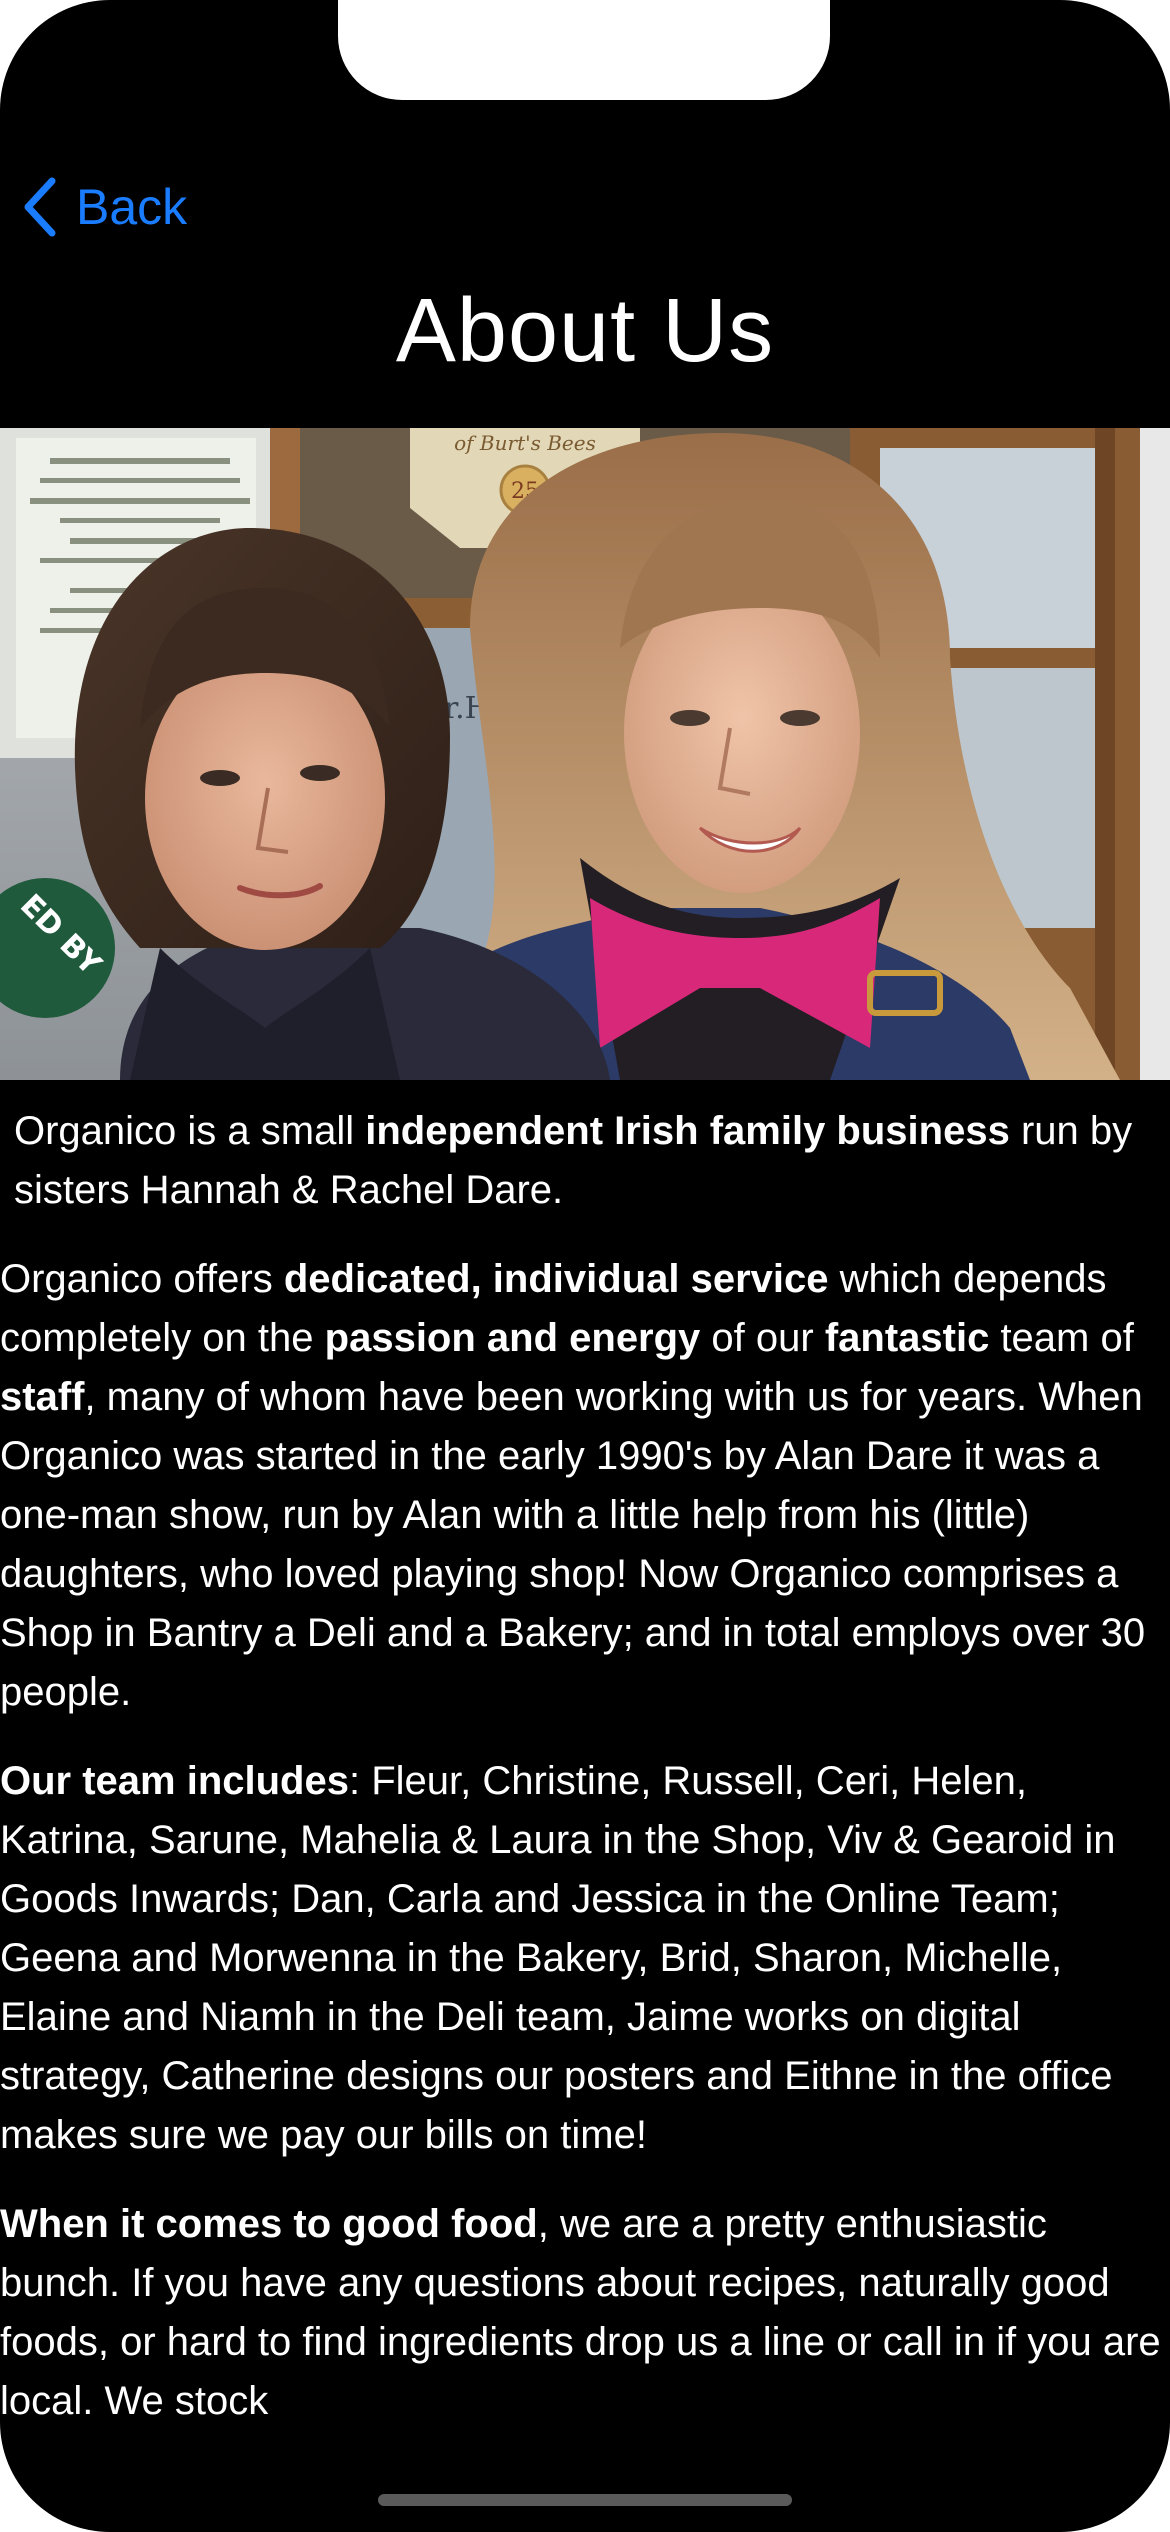 The image size is (1170, 2532). I want to click on bold-run: When it comes to good food, so click(269, 2224).